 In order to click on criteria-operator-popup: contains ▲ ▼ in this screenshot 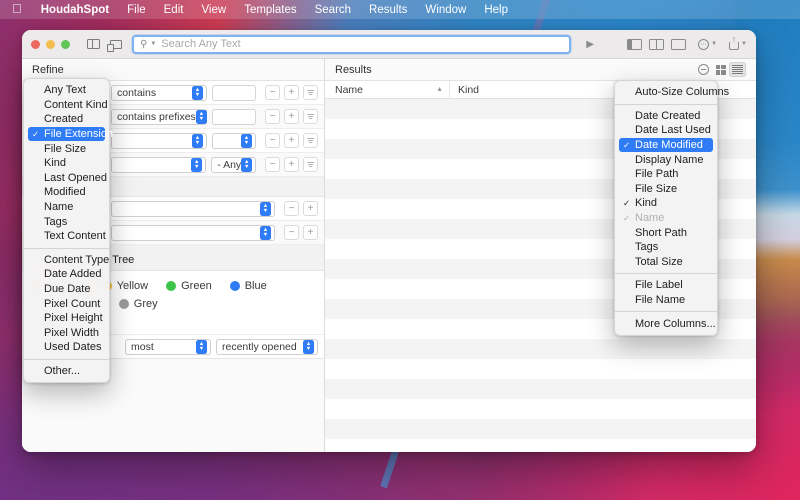, I will do `click(159, 92)`.